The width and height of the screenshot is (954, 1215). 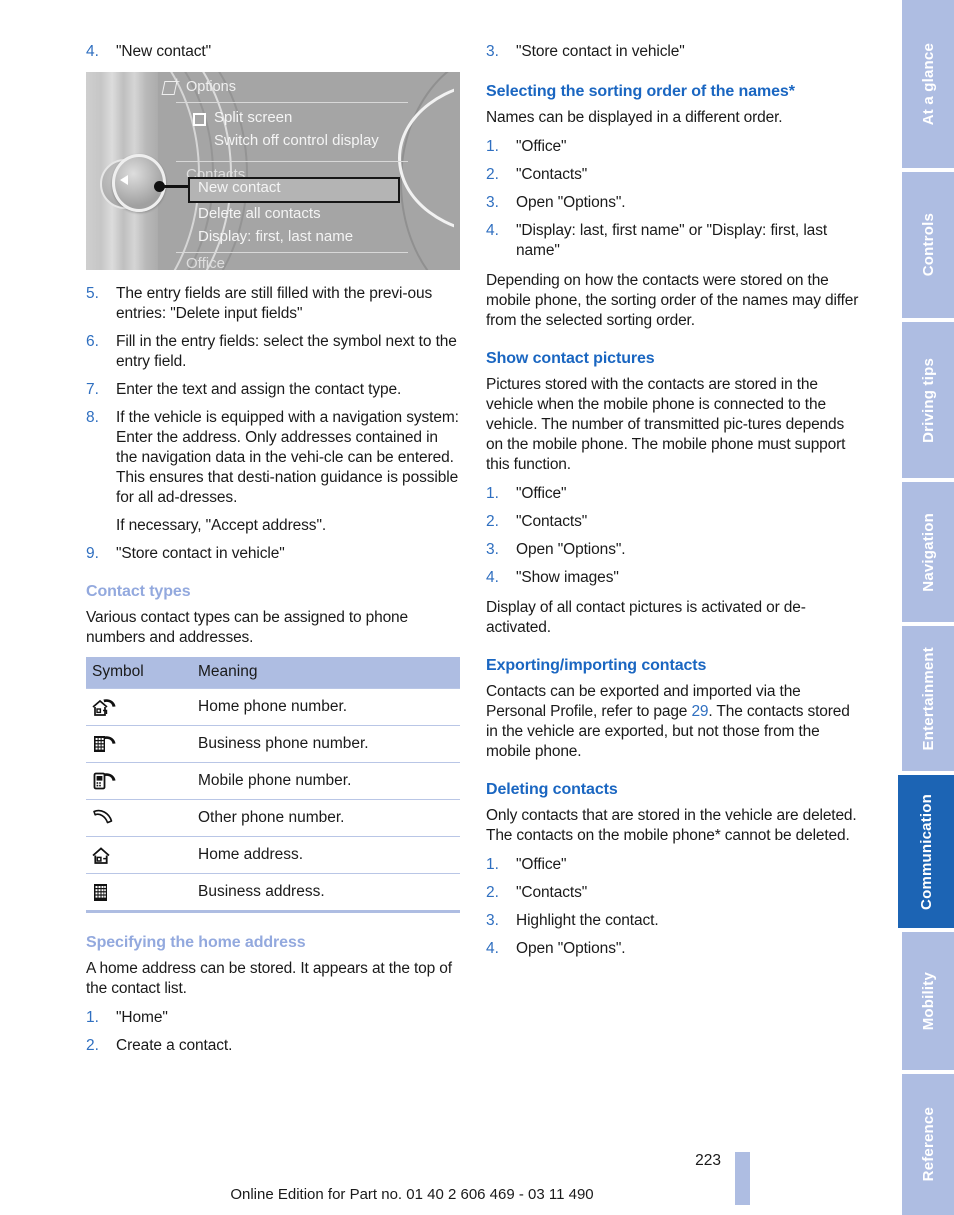 What do you see at coordinates (326, 855) in the screenshot?
I see `cell-meaning: Home address.` at bounding box center [326, 855].